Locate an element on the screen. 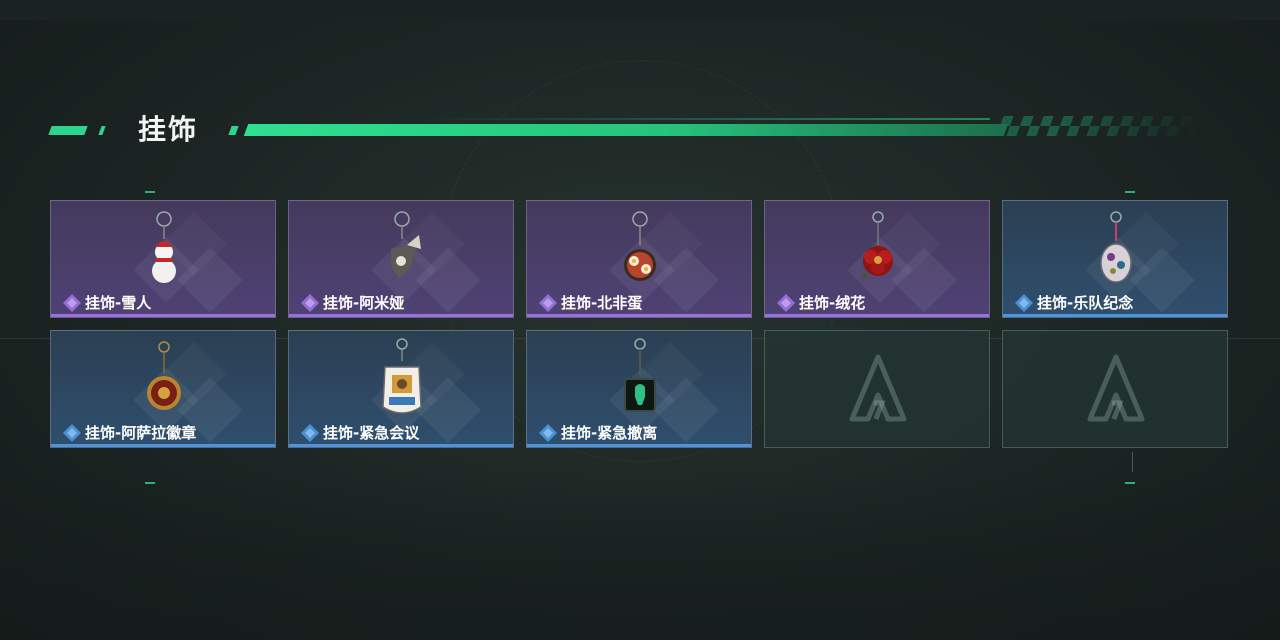 Image resolution: width=1280 pixels, height=640 pixels. charm-card: 挂饰-阿萨拉徽章 is located at coordinates (163, 389).